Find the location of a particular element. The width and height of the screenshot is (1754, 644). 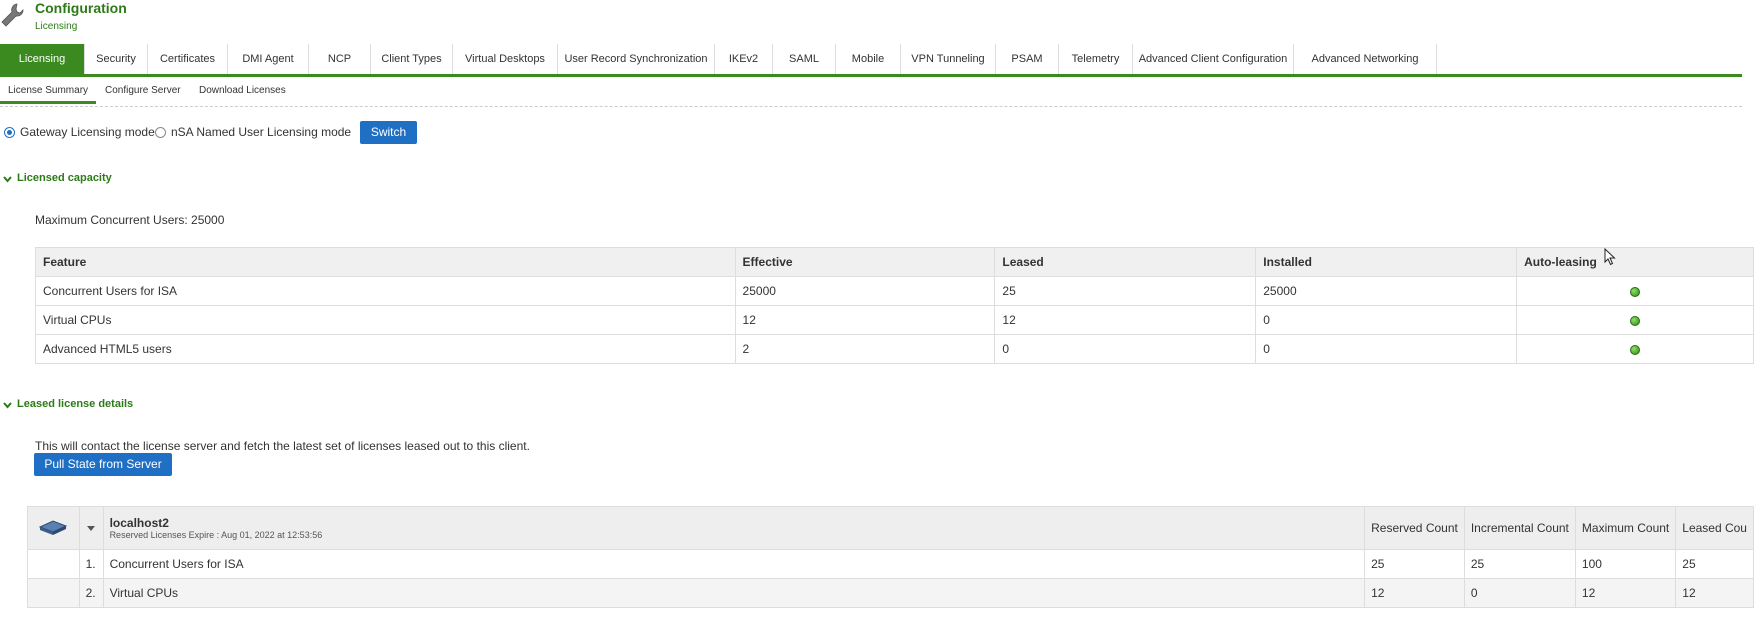

tab-certificates: Certificates is located at coordinates (188, 59).